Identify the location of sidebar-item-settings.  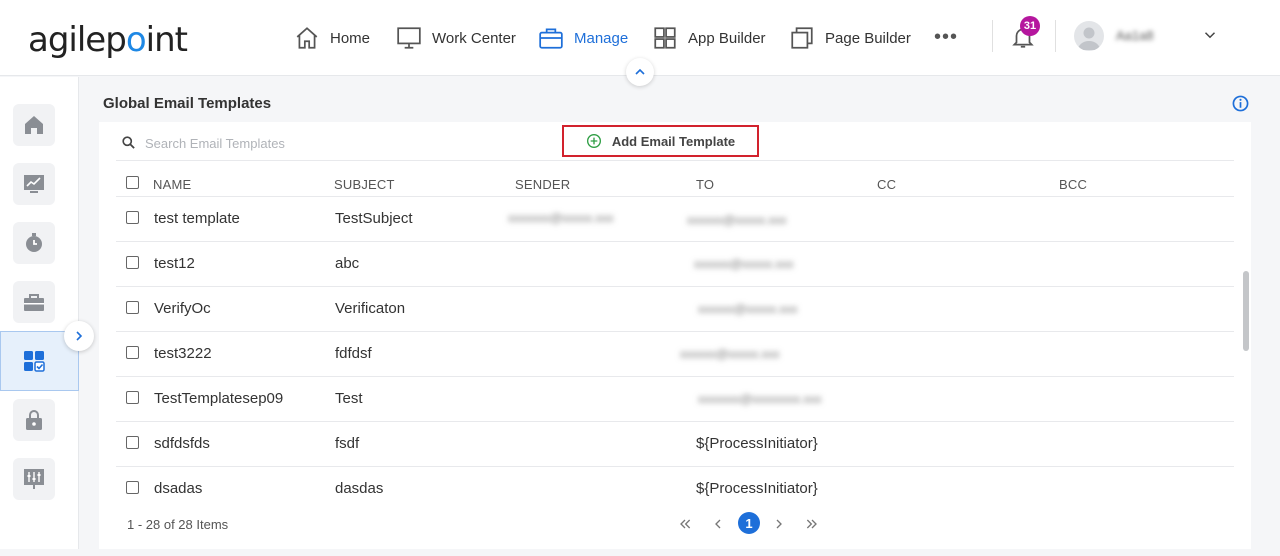
(34, 479).